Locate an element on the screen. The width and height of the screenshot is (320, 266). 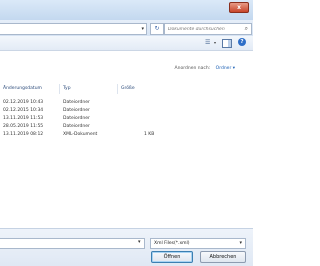
preview-pane-icon is located at coordinates (227, 43).